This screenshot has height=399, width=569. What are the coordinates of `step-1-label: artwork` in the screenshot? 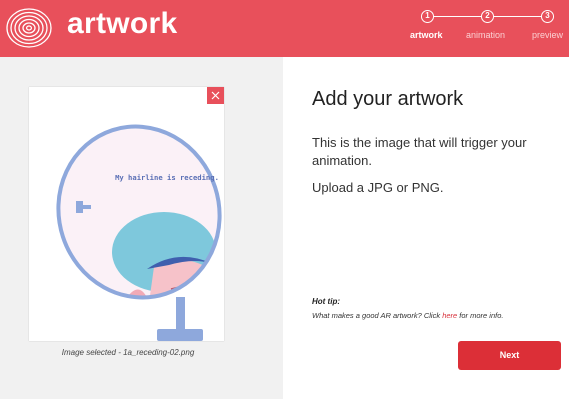 It's located at (426, 35).